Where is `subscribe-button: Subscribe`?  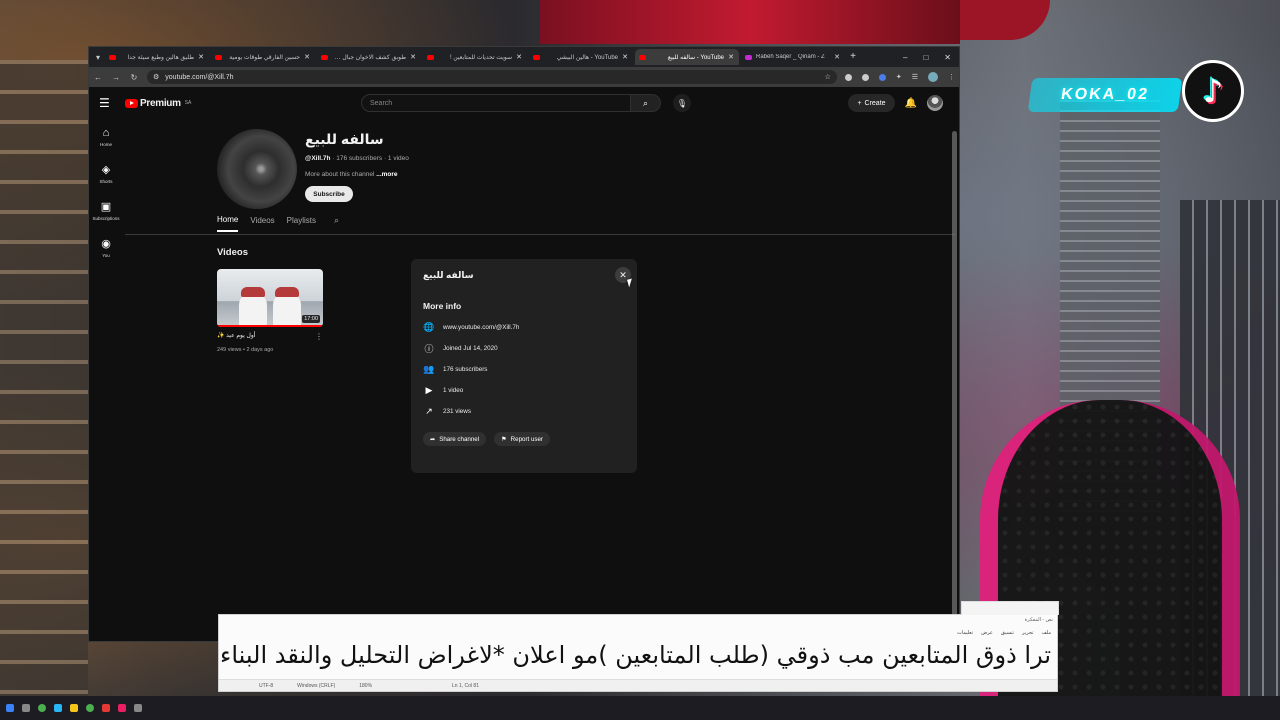 subscribe-button: Subscribe is located at coordinates (329, 194).